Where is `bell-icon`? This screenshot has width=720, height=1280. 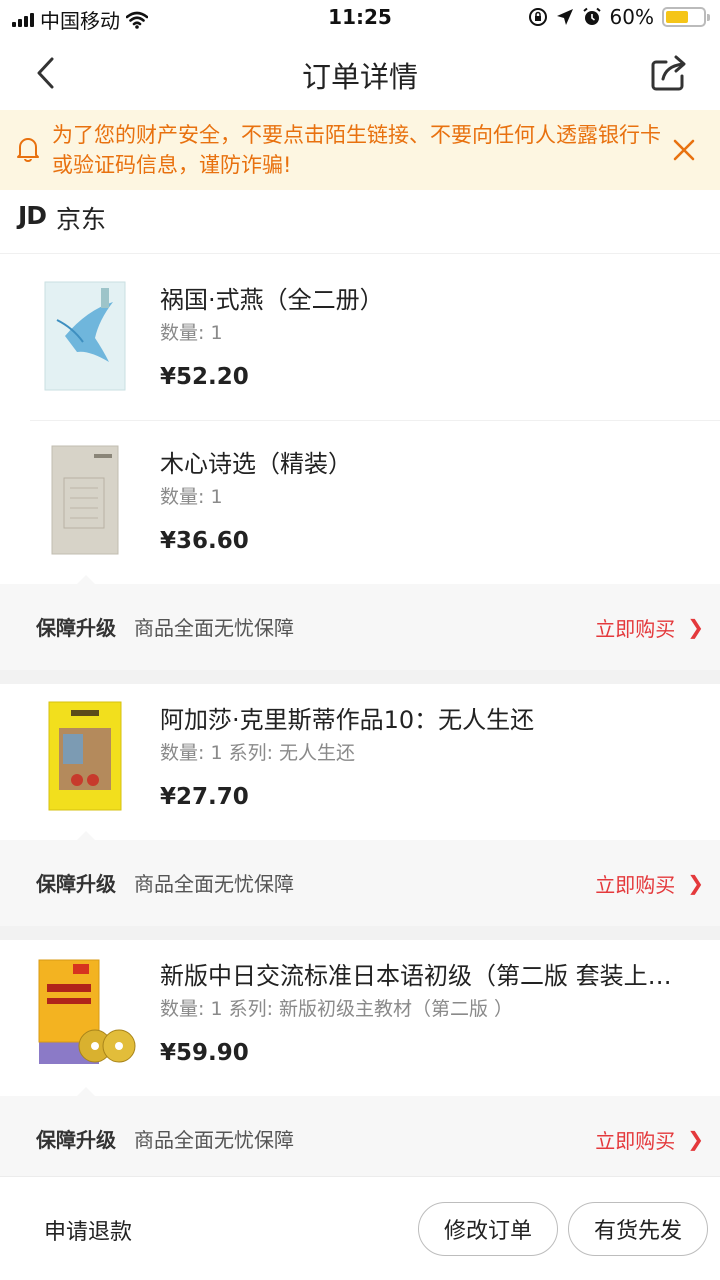
bell-icon is located at coordinates (28, 150).